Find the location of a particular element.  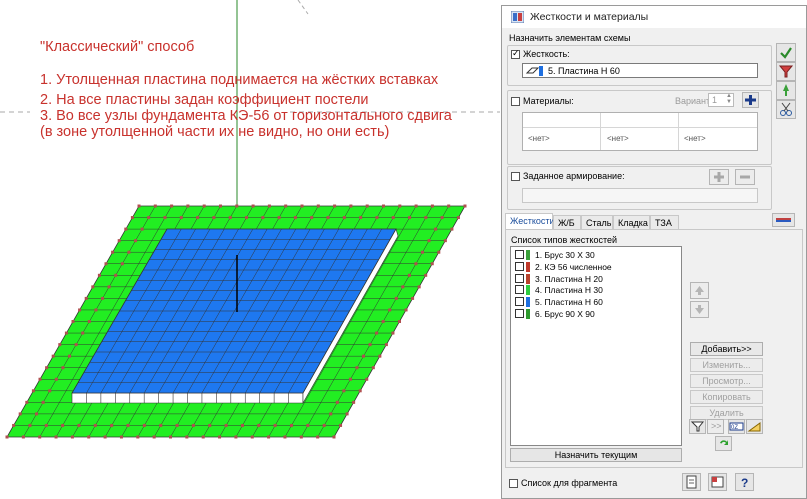

diagonal-guide is located at coordinates (303, 7).